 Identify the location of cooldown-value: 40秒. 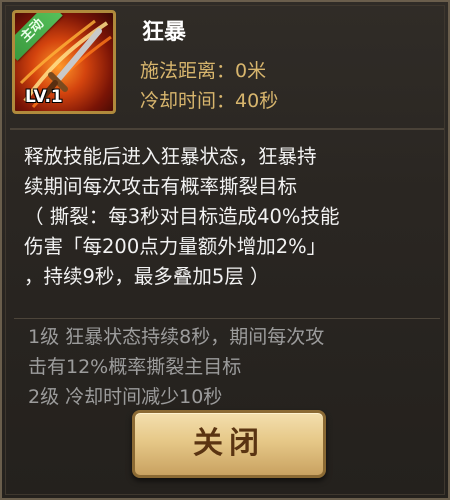
(257, 101).